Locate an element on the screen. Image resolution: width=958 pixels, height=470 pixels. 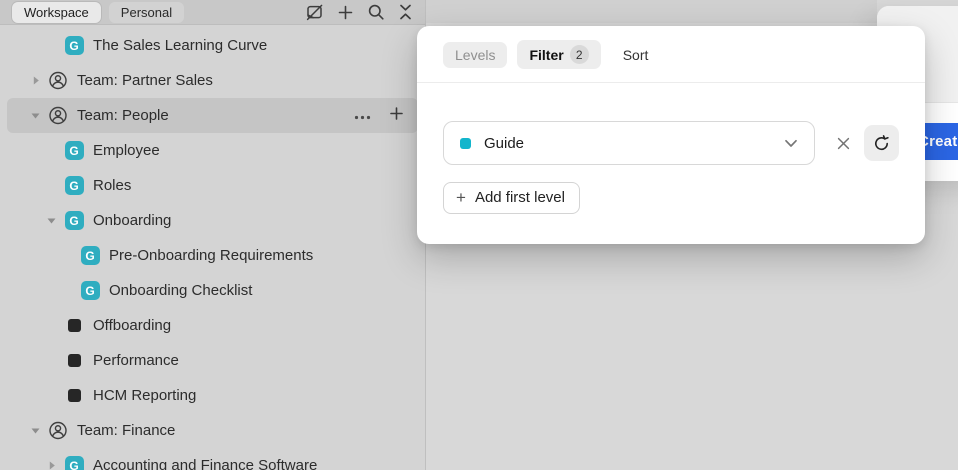
tree-row-label: Offboarding is located at coordinates (132, 325).